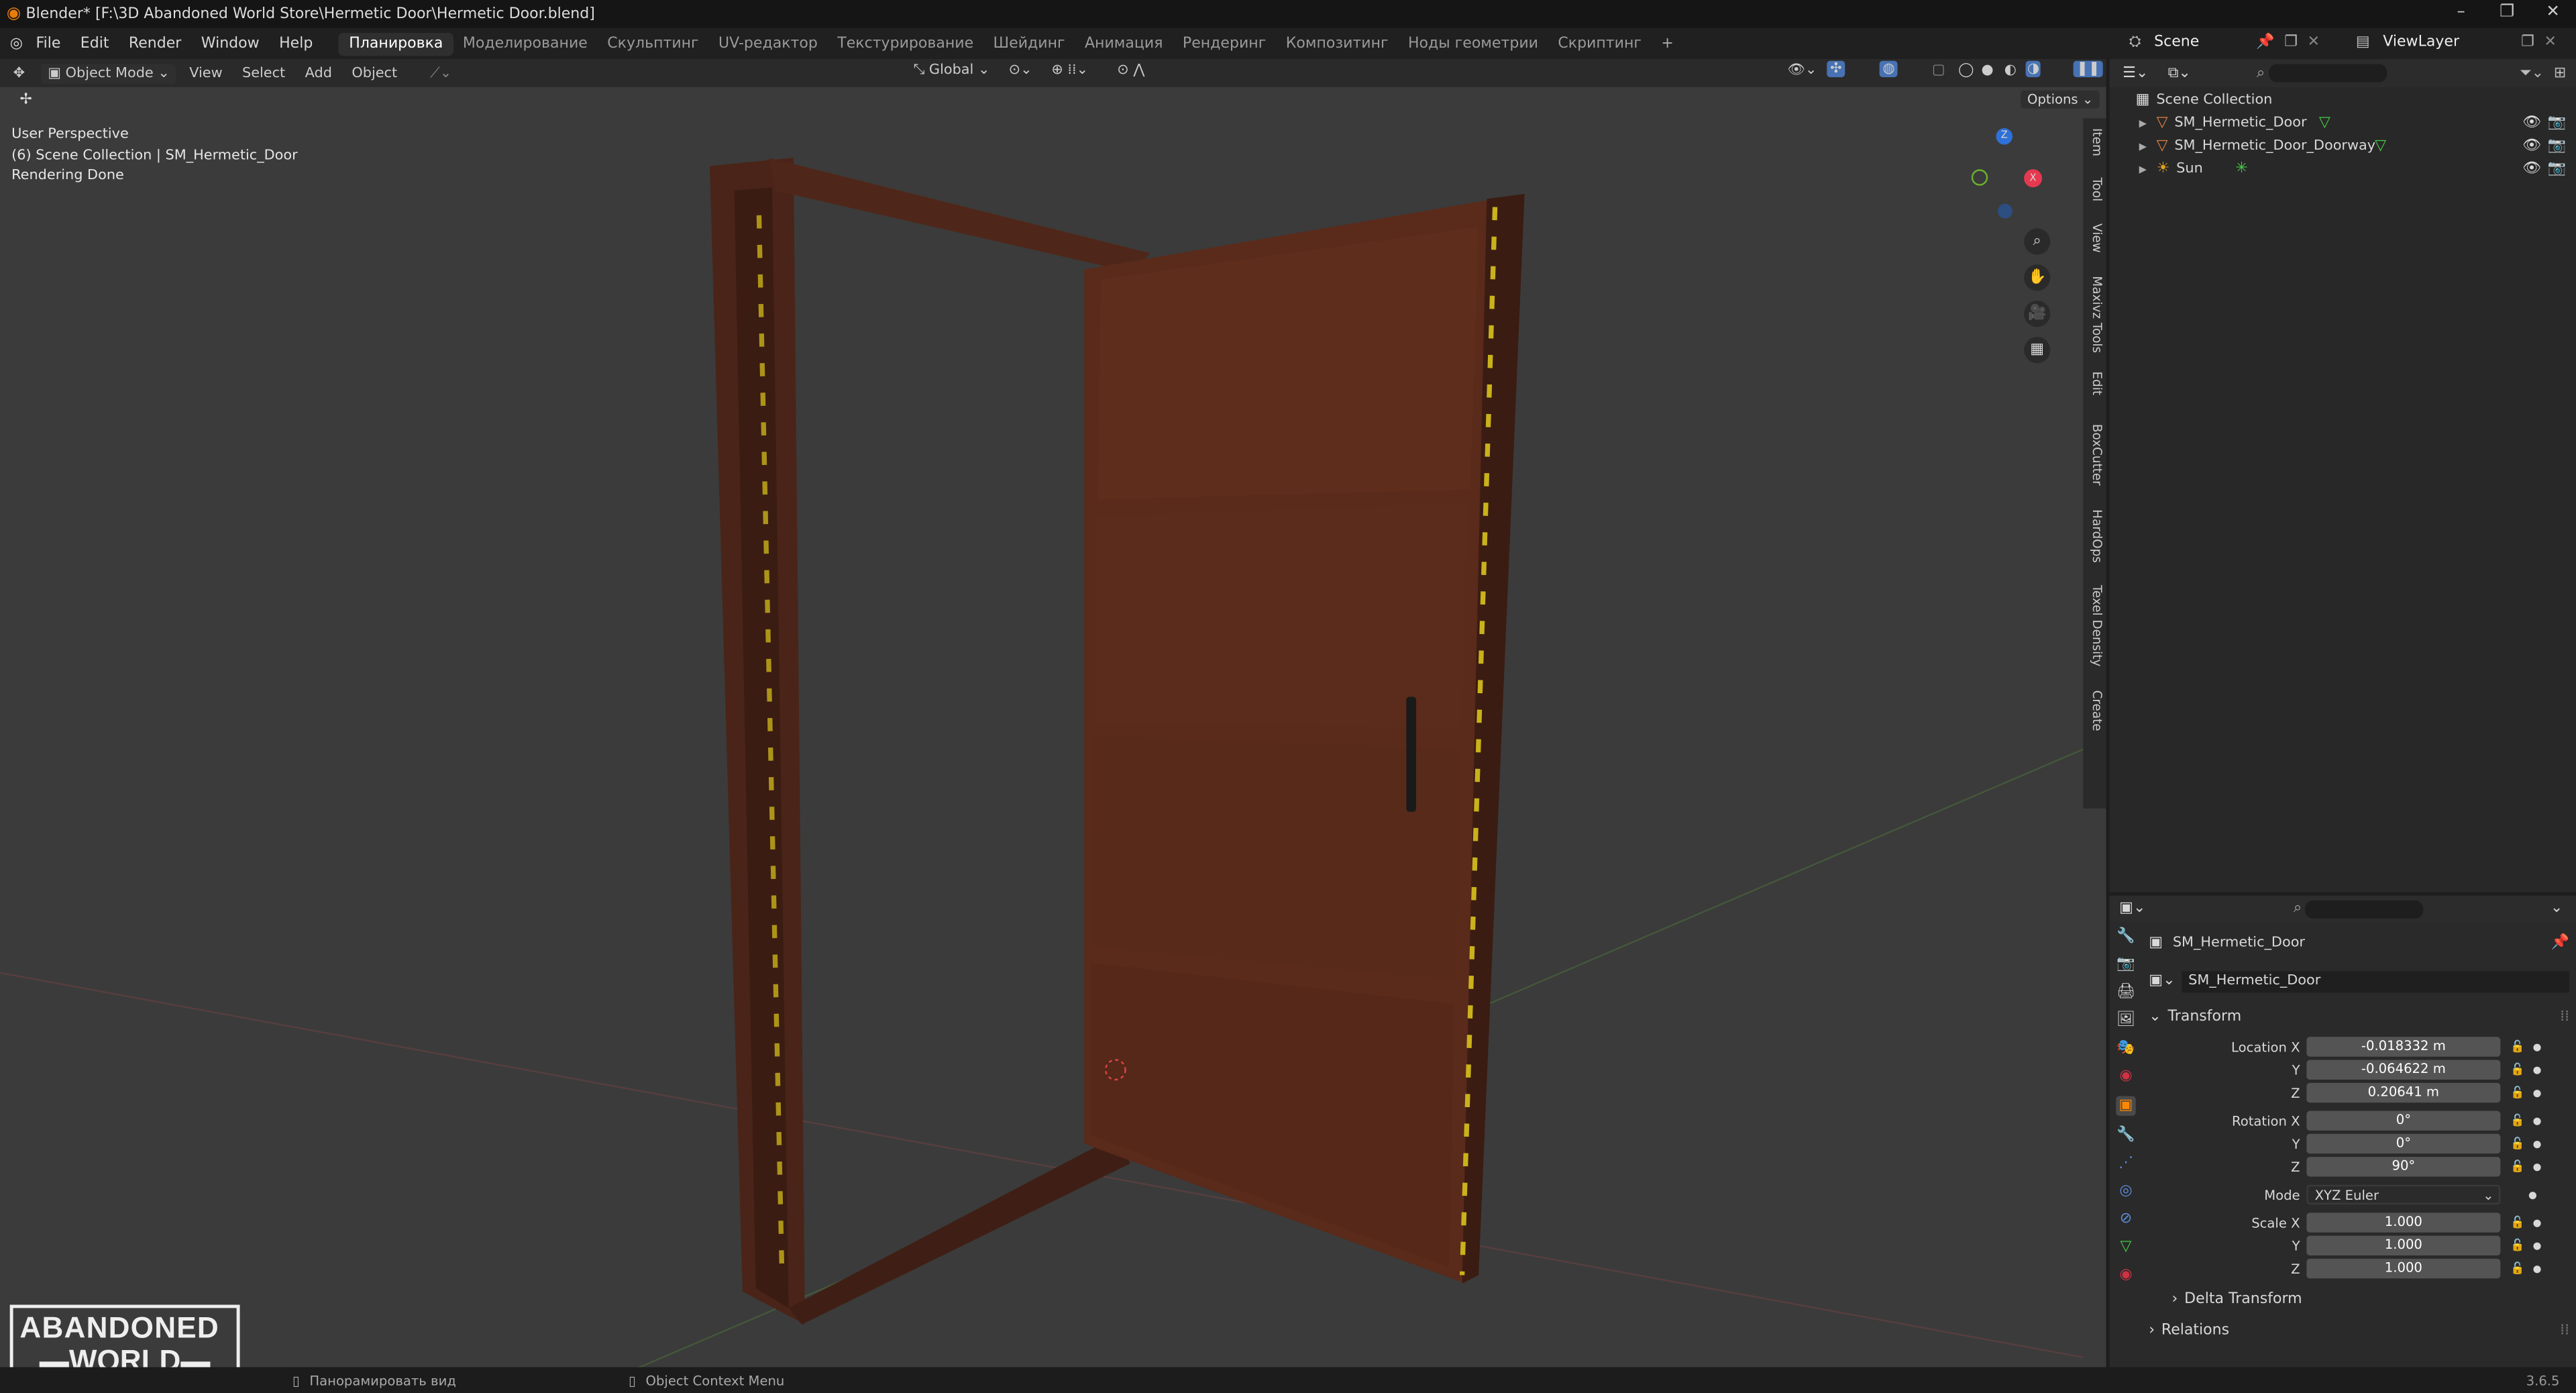  I want to click on modifier-tab-icon: 🔧, so click(2125, 1135).